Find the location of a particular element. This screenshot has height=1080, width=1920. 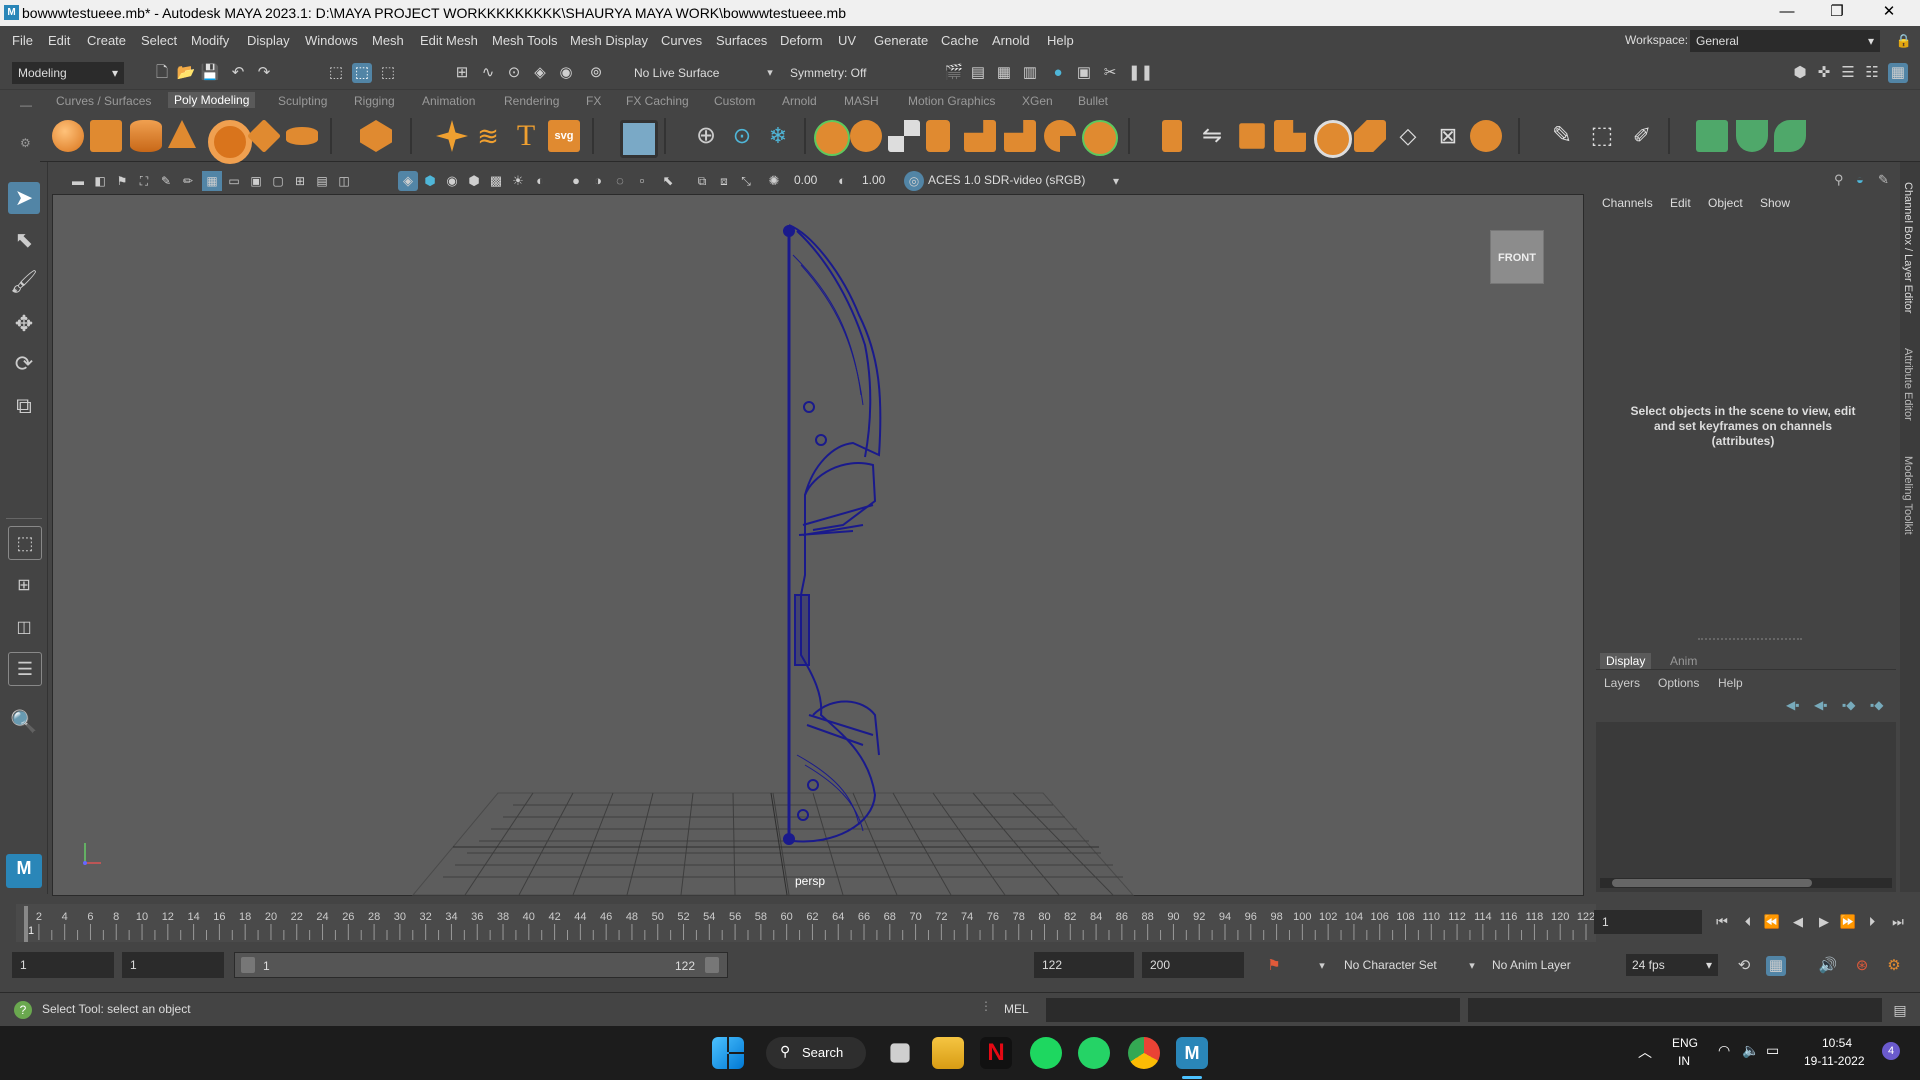

menu-curves: Curves is located at coordinates (681, 40).